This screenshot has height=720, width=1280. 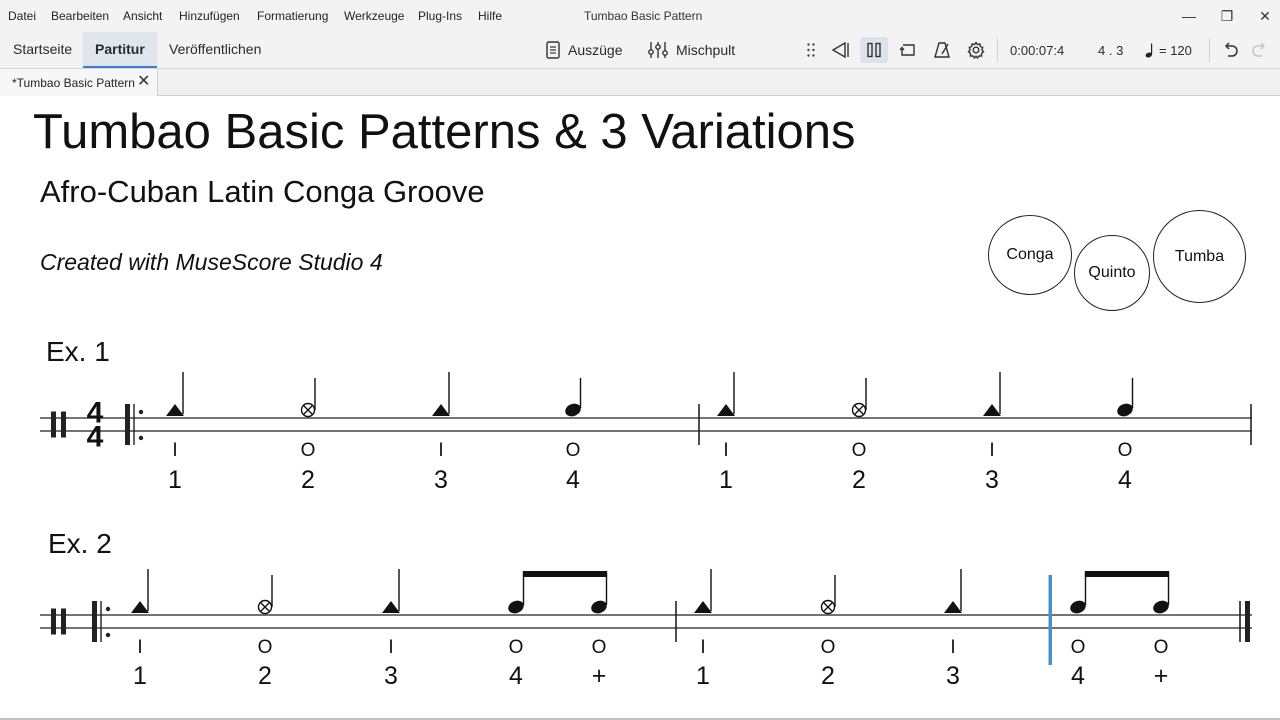 What do you see at coordinates (374, 16) in the screenshot?
I see `menu-werkzeuge: Werkzeuge` at bounding box center [374, 16].